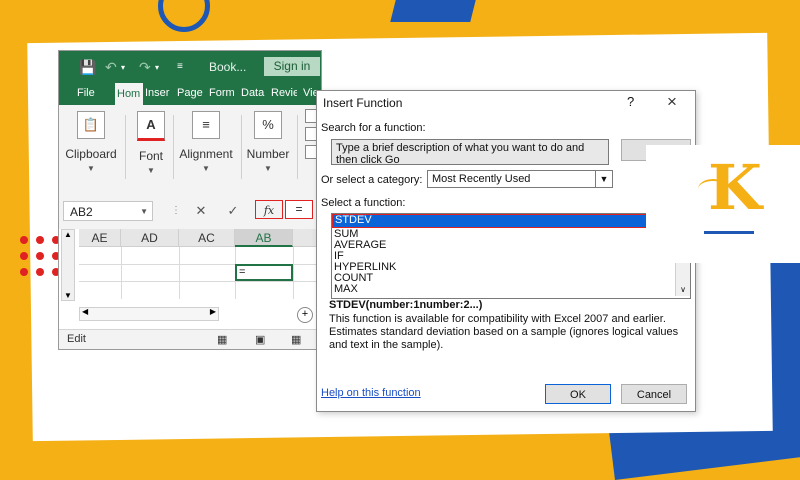 The image size is (800, 480). Describe the element at coordinates (305, 315) in the screenshot. I see `new-sheet-icon: +` at that location.